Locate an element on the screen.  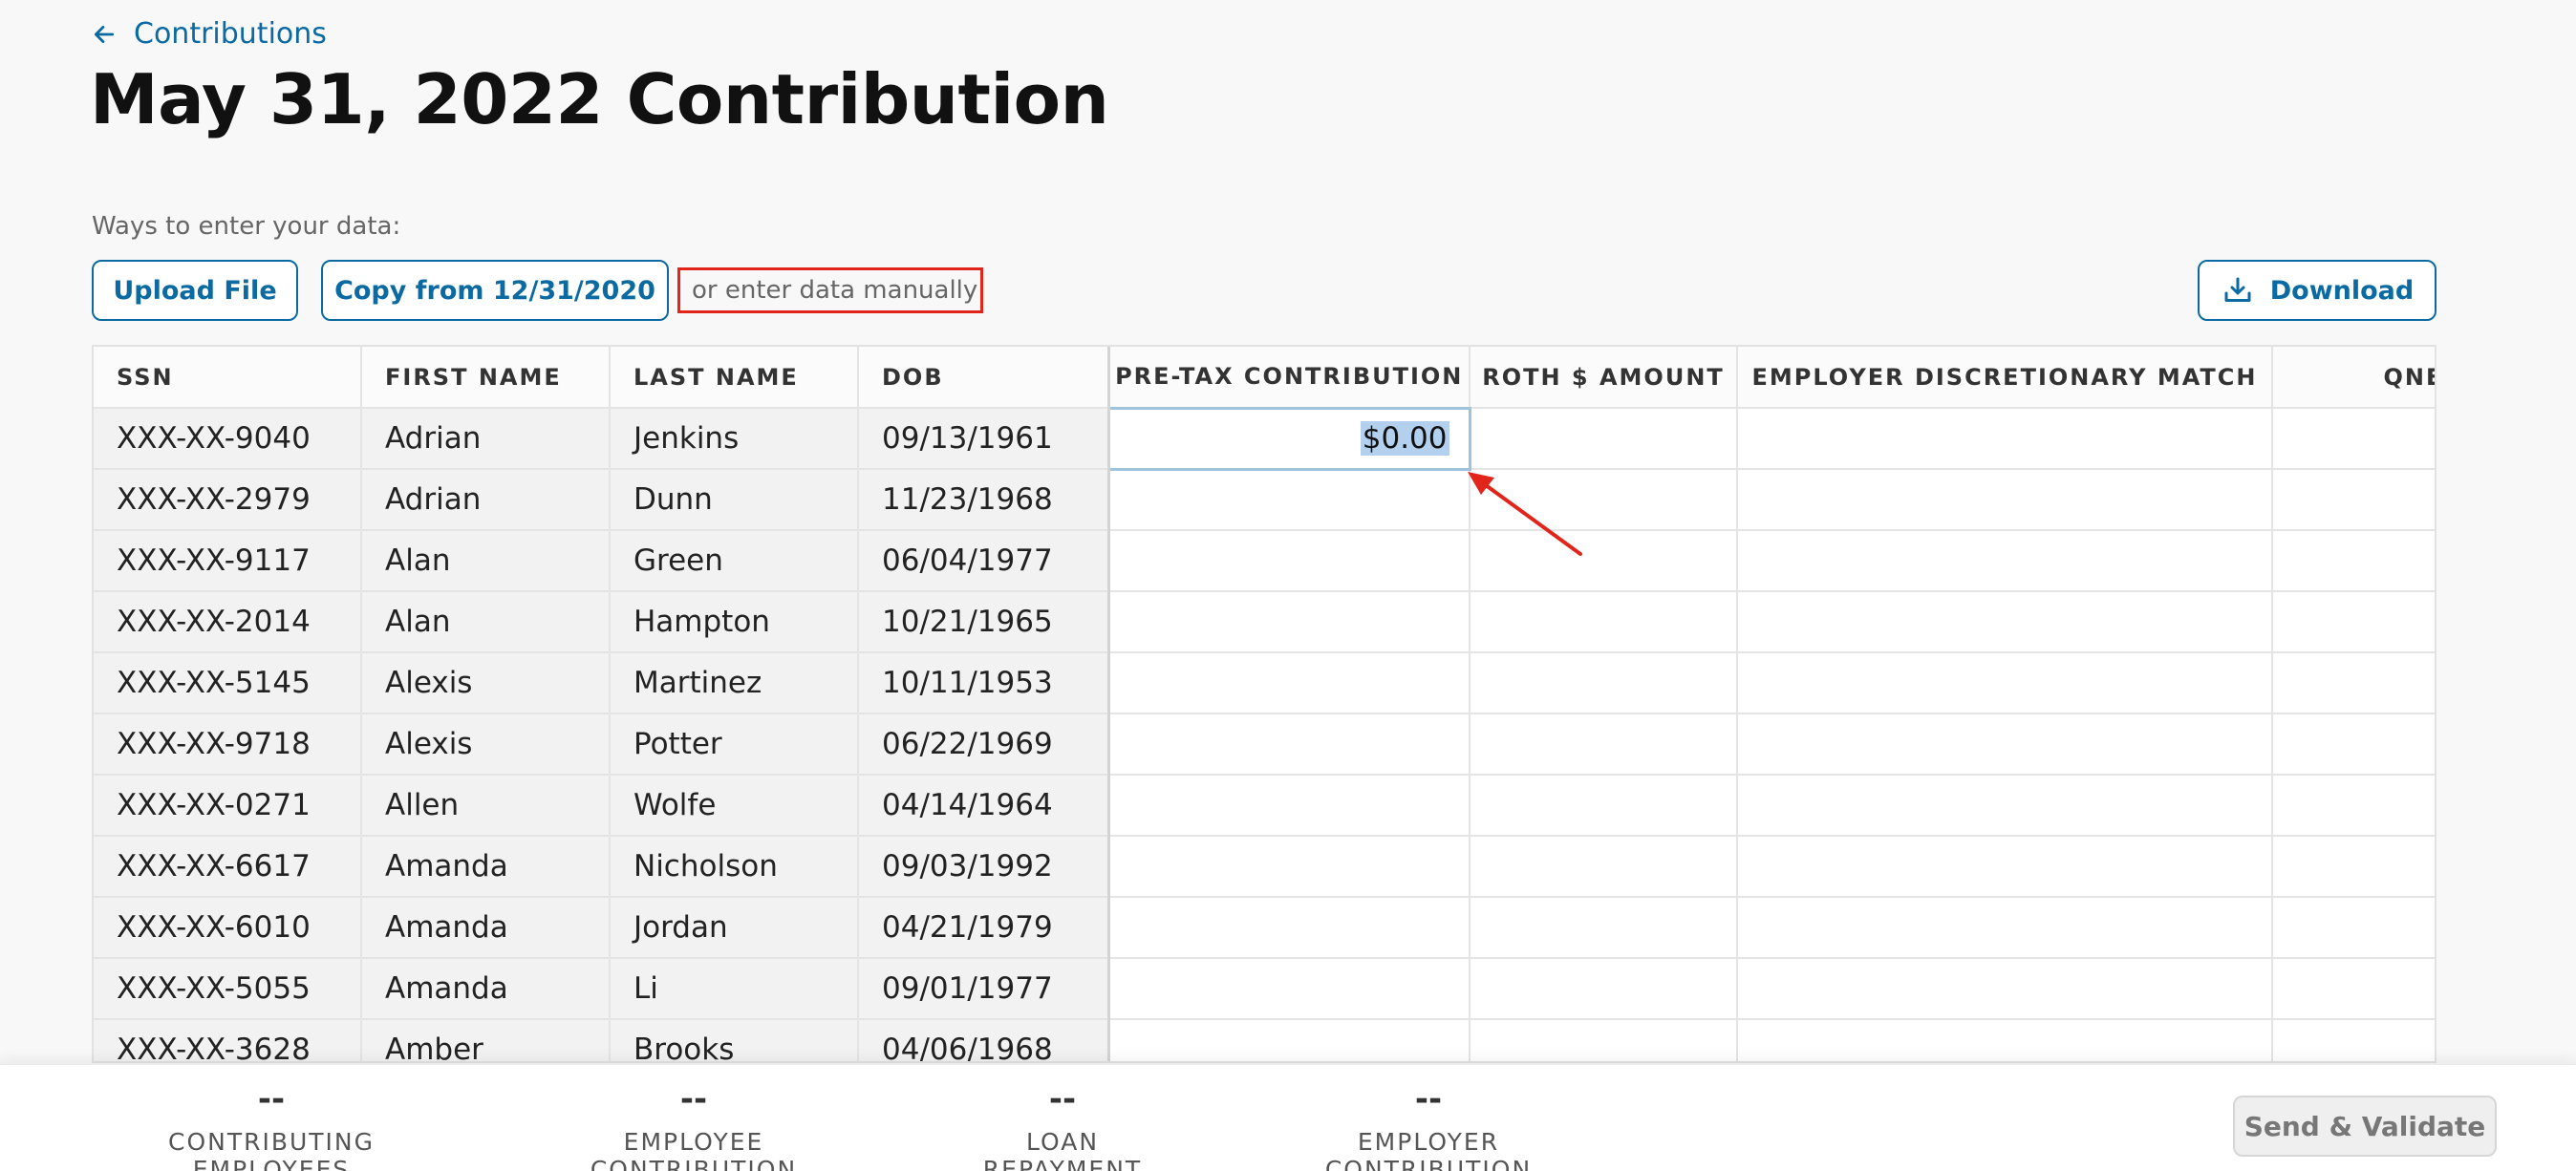
back-link-label: Contributions is located at coordinates (230, 34).